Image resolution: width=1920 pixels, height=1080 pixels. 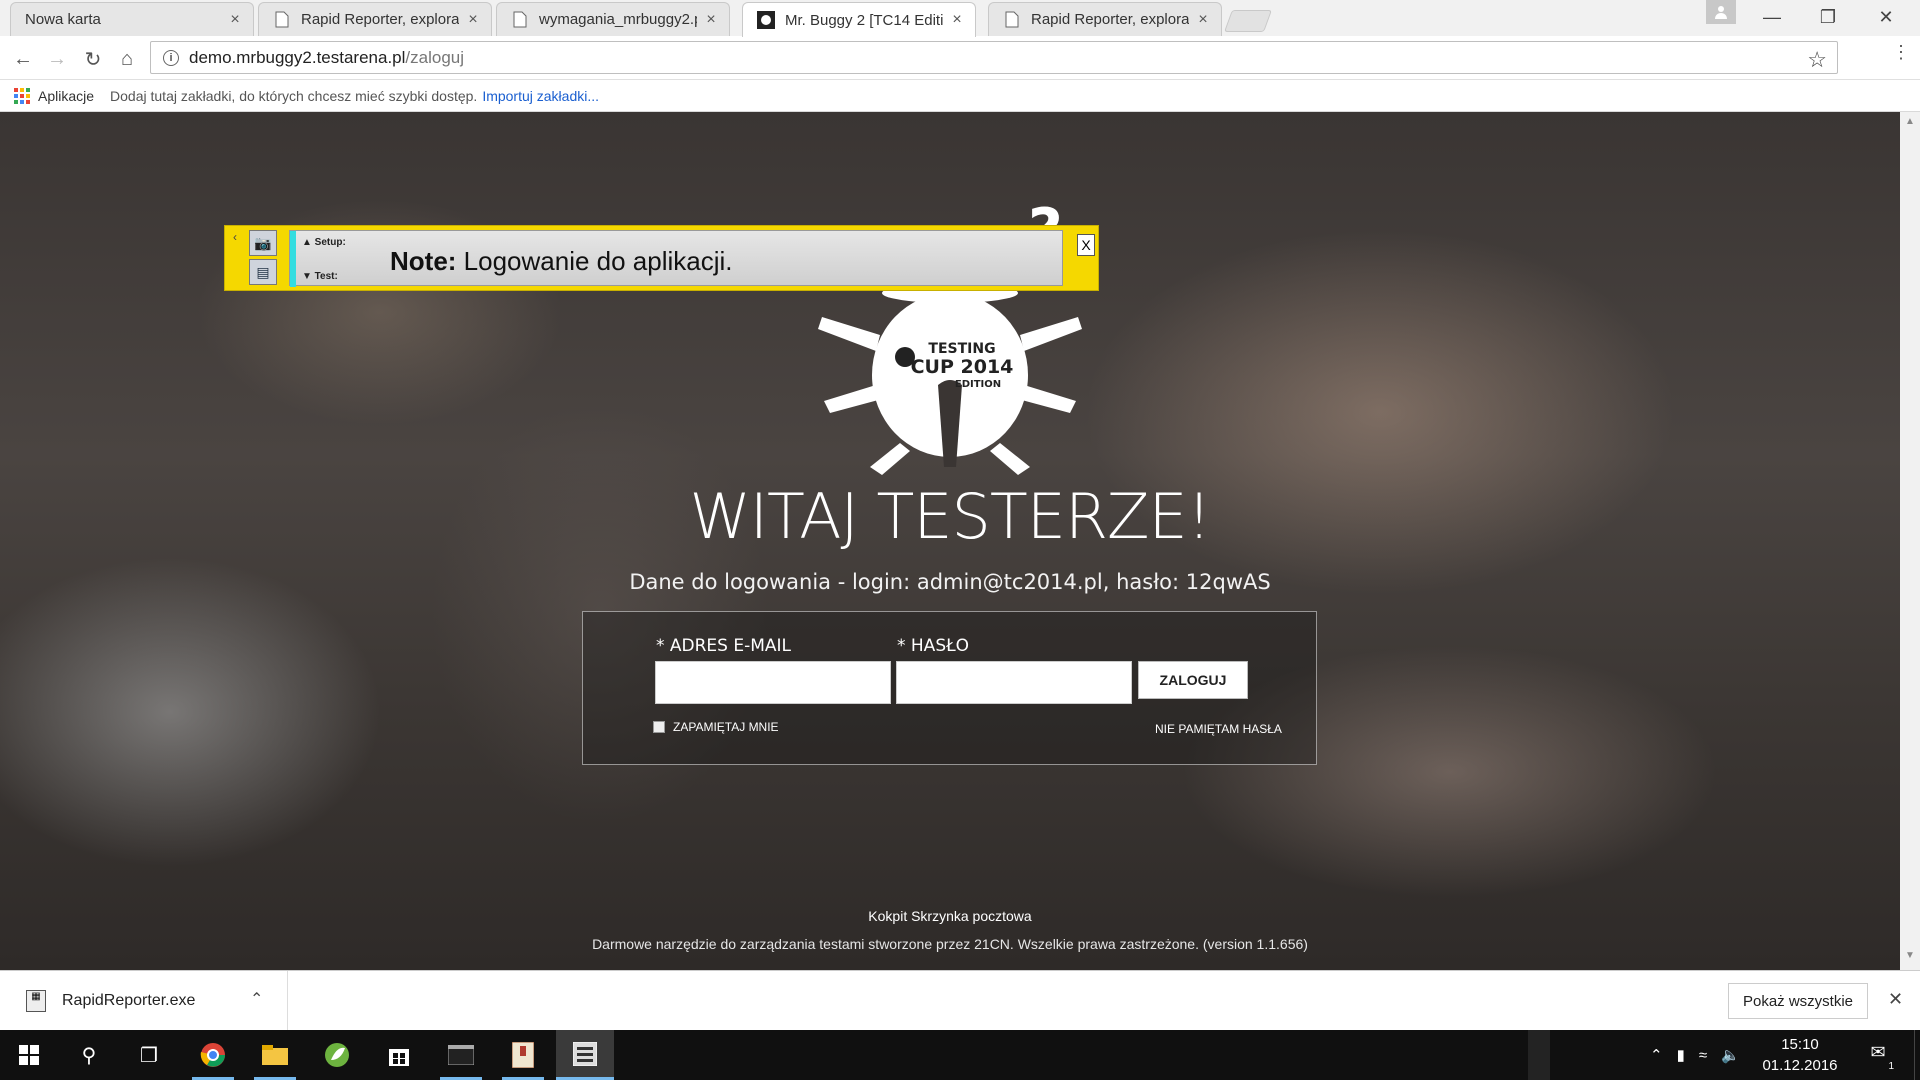 What do you see at coordinates (1730, 1055) in the screenshot?
I see `volume-icon: 🔈` at bounding box center [1730, 1055].